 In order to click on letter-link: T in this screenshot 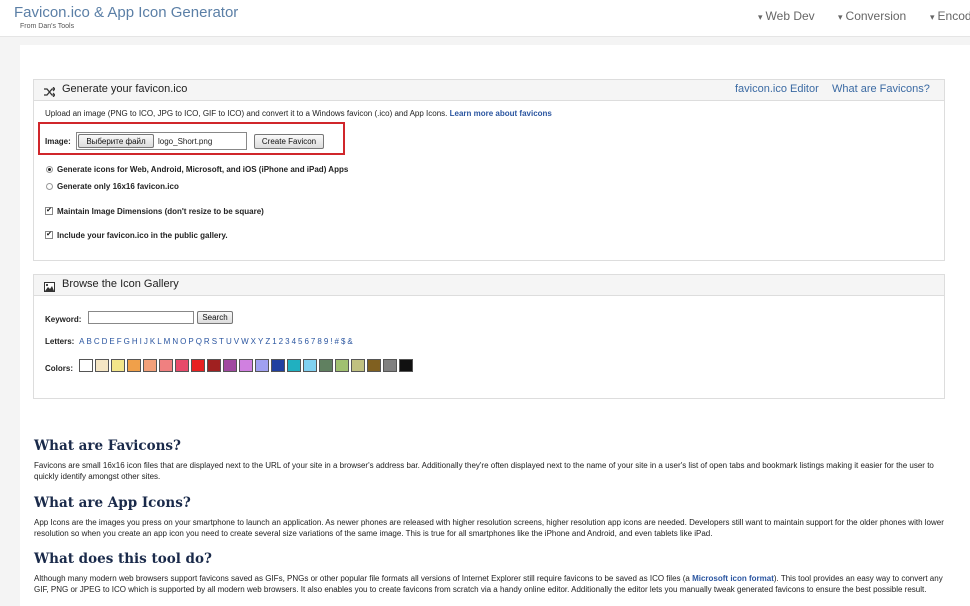, I will do `click(221, 341)`.